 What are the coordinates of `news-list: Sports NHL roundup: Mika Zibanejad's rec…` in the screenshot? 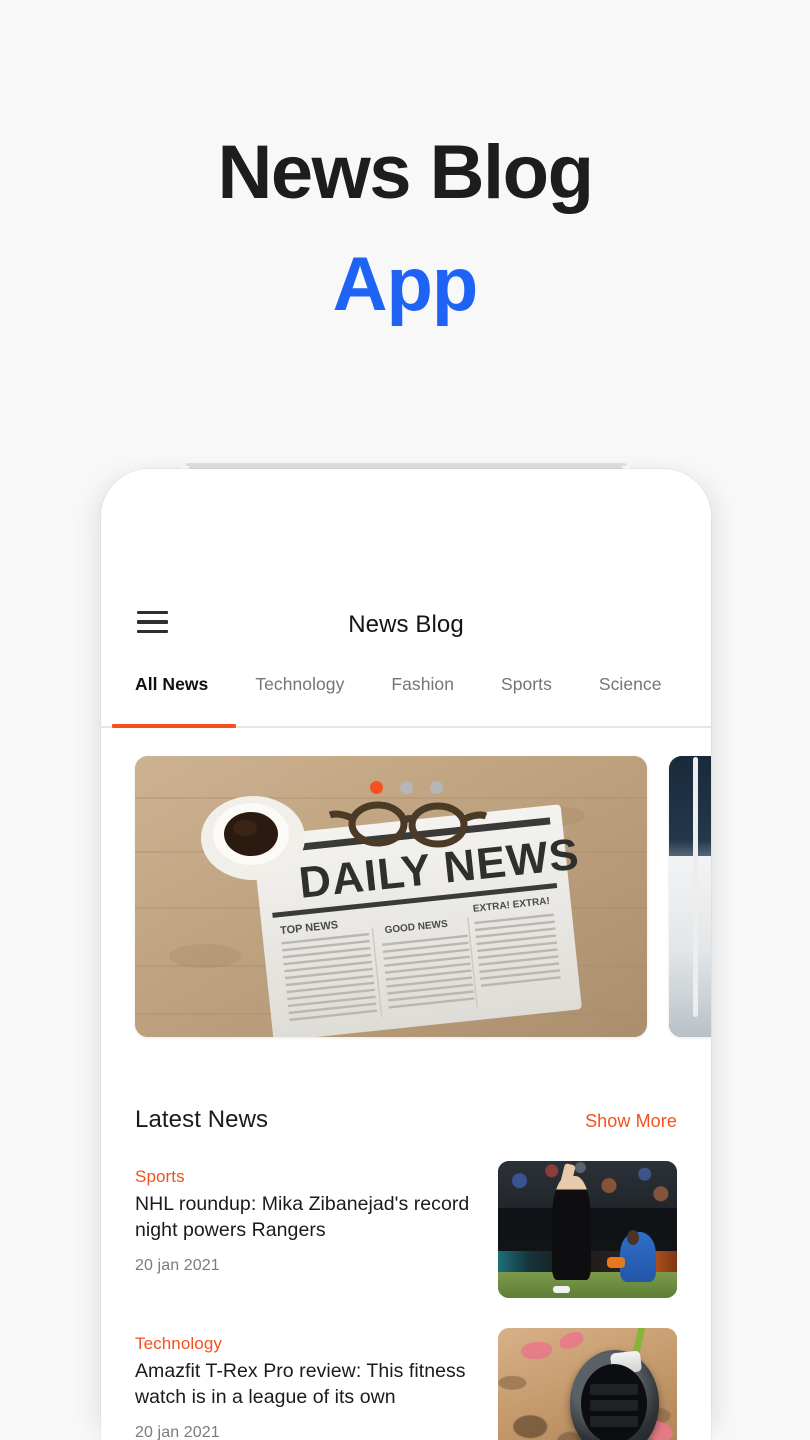 It's located at (406, 1298).